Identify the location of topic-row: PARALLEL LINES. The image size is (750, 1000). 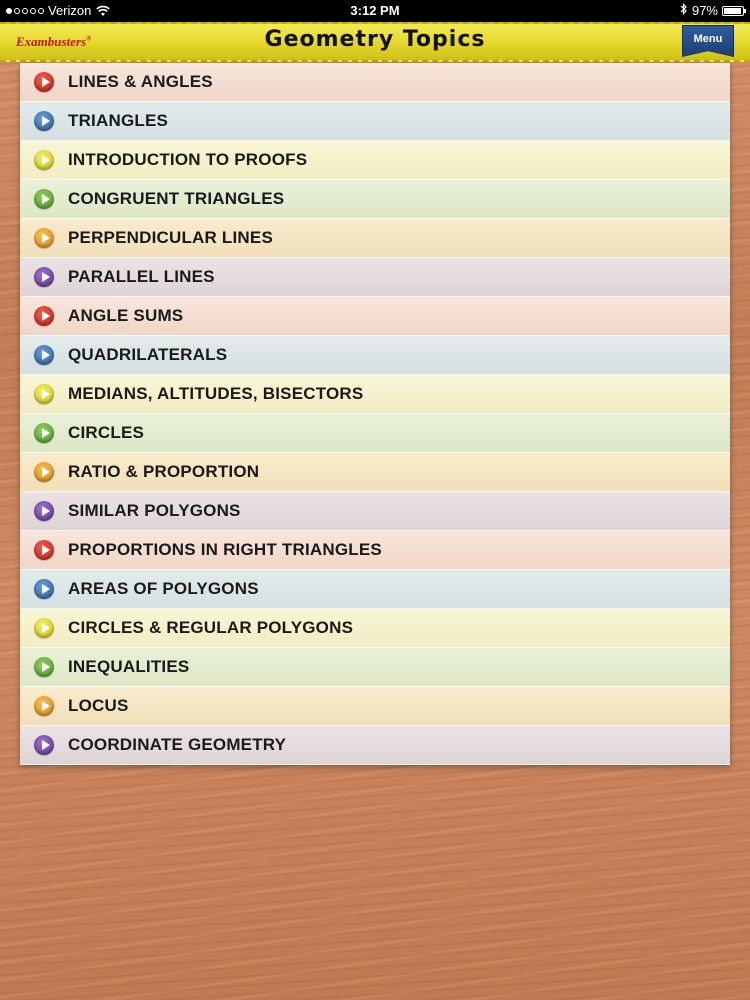
(375, 277).